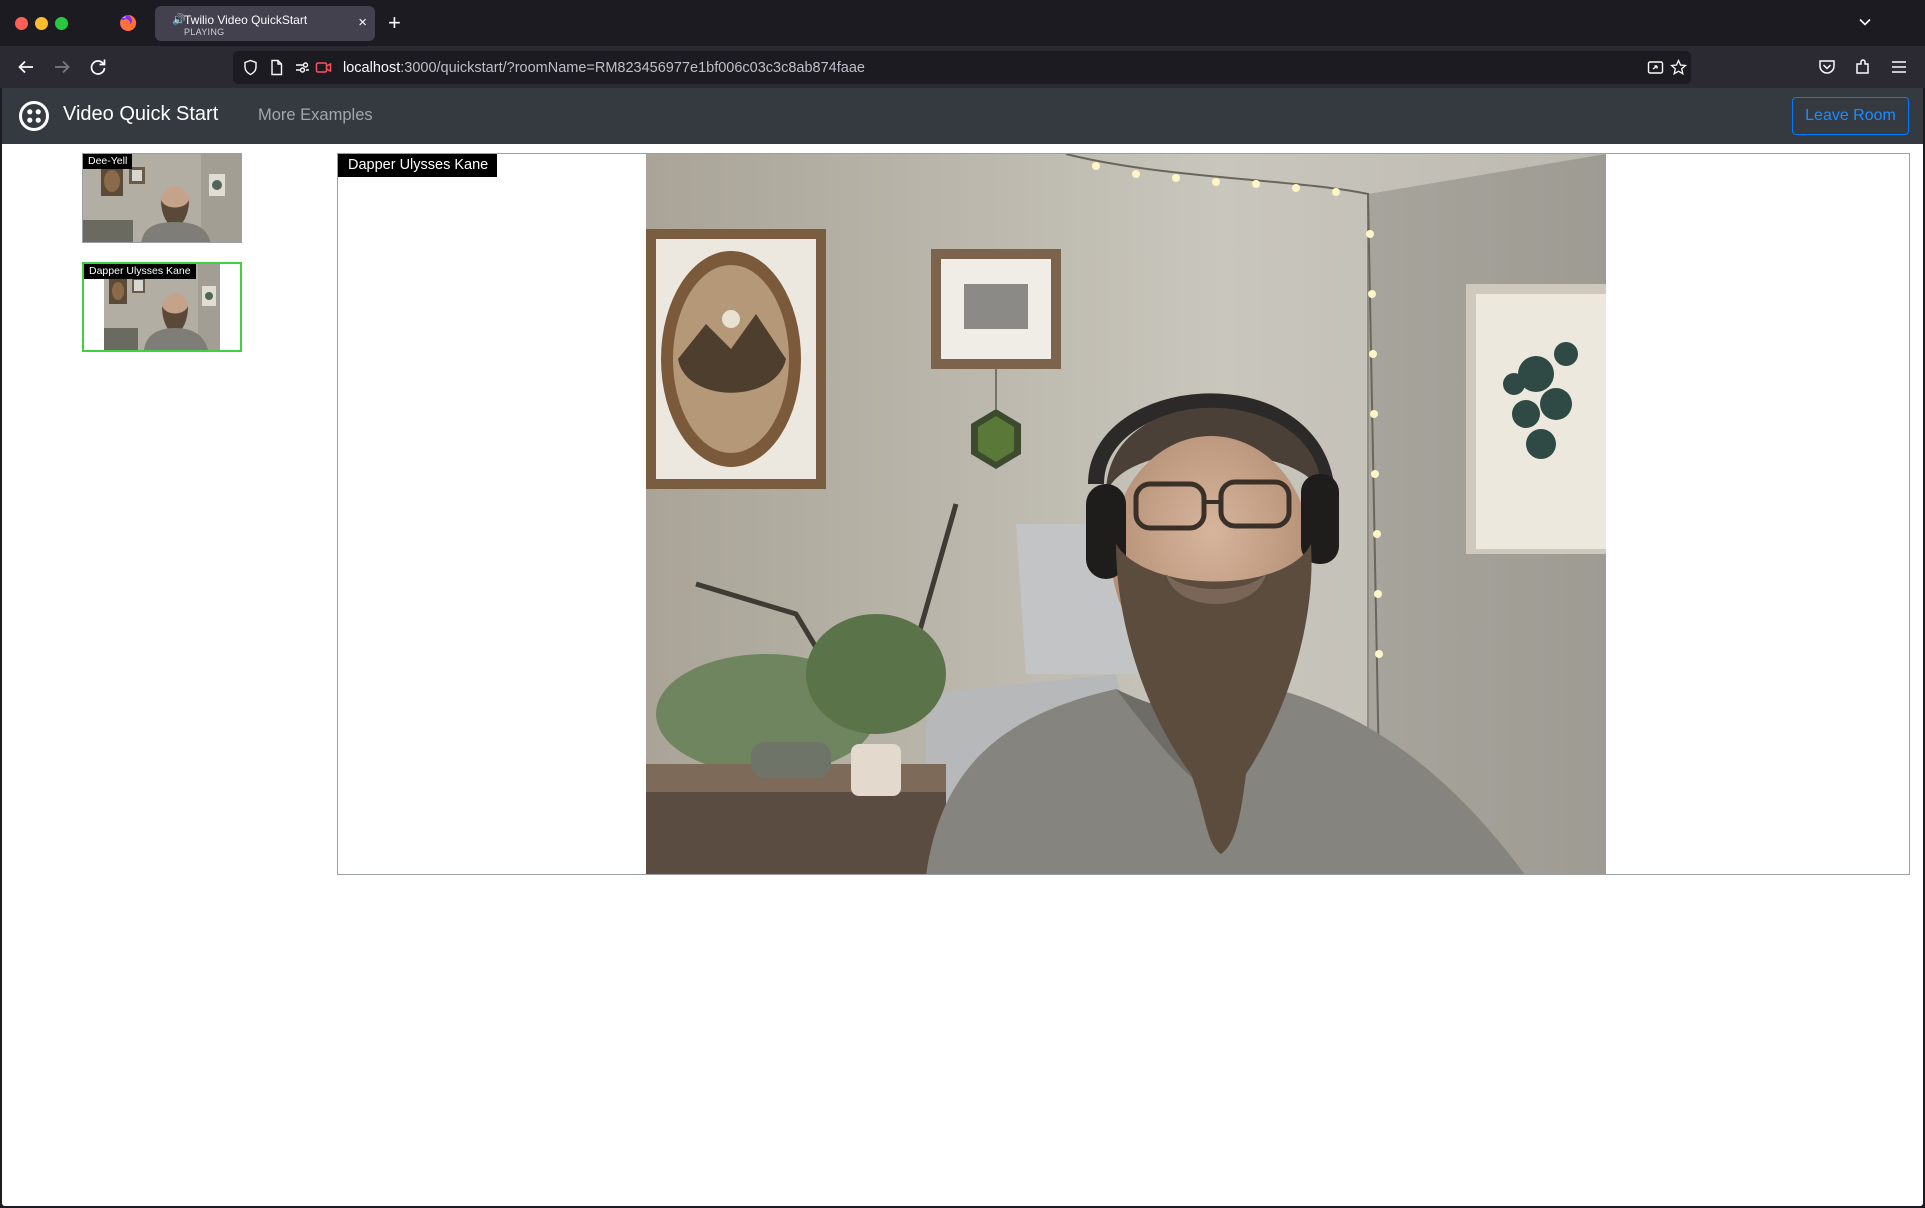 This screenshot has width=1925, height=1208. Describe the element at coordinates (418, 165) in the screenshot. I see `main-participant-label: Dapper Ulysses Kane` at that location.